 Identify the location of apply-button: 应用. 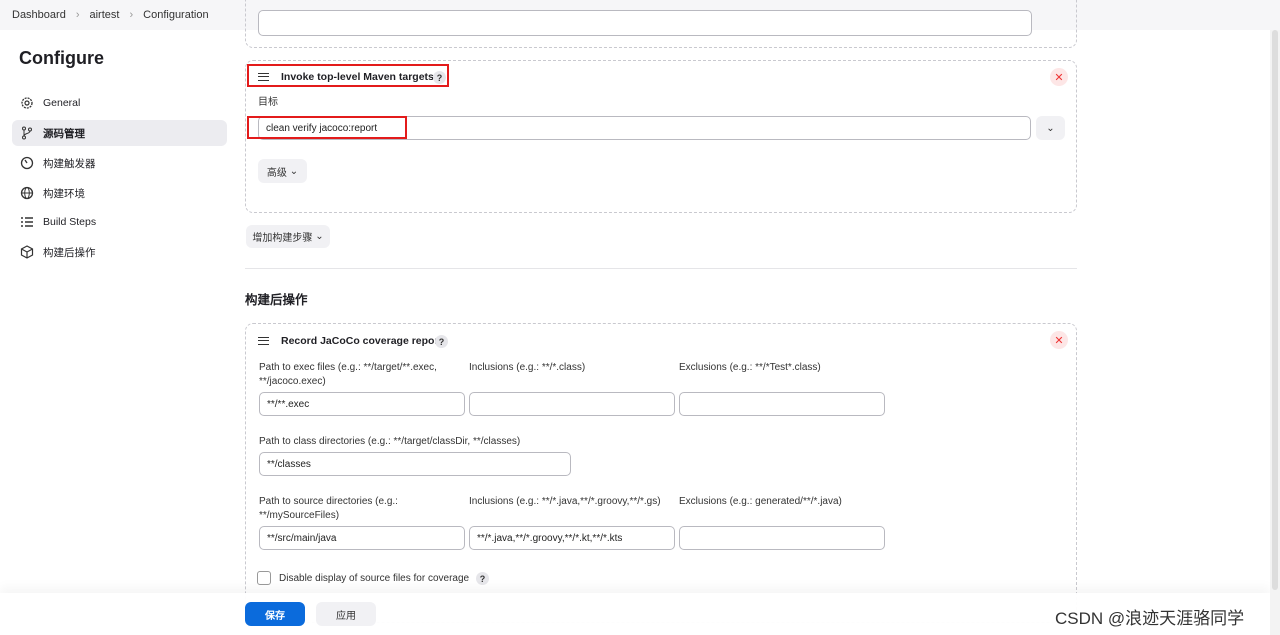
(346, 614).